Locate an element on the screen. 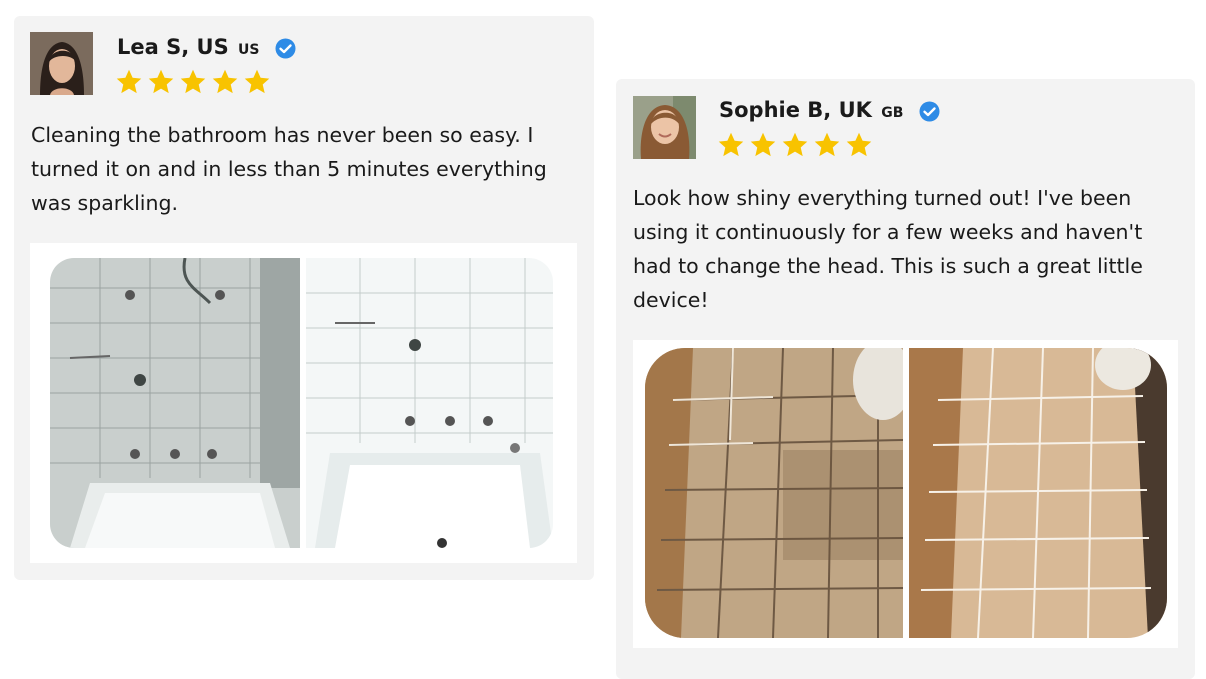 The image size is (1206, 679). reviewer-name-text: Lea S, US is located at coordinates (173, 47).